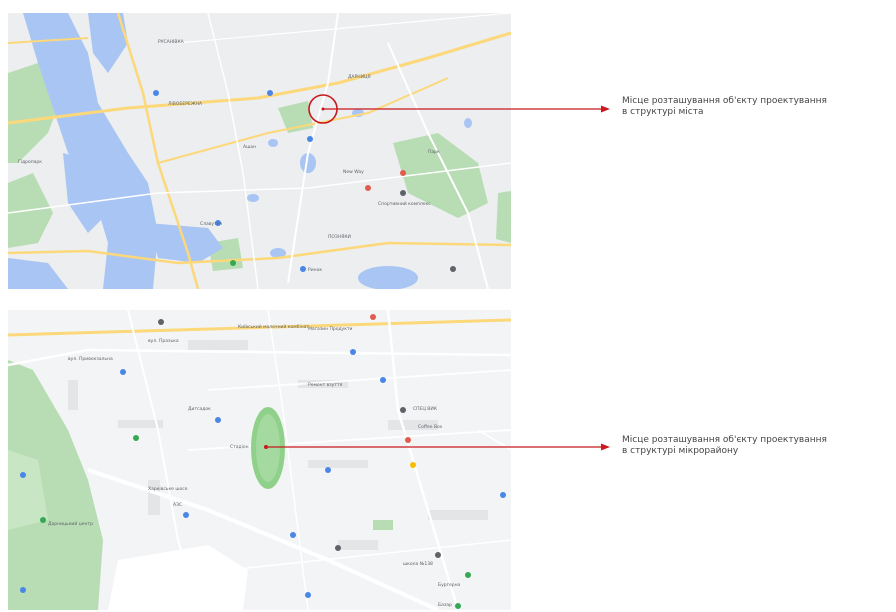 This screenshot has height=612, width=896. What do you see at coordinates (239, 447) in the screenshot?
I see `map-label-stadium: Стадіон` at bounding box center [239, 447].